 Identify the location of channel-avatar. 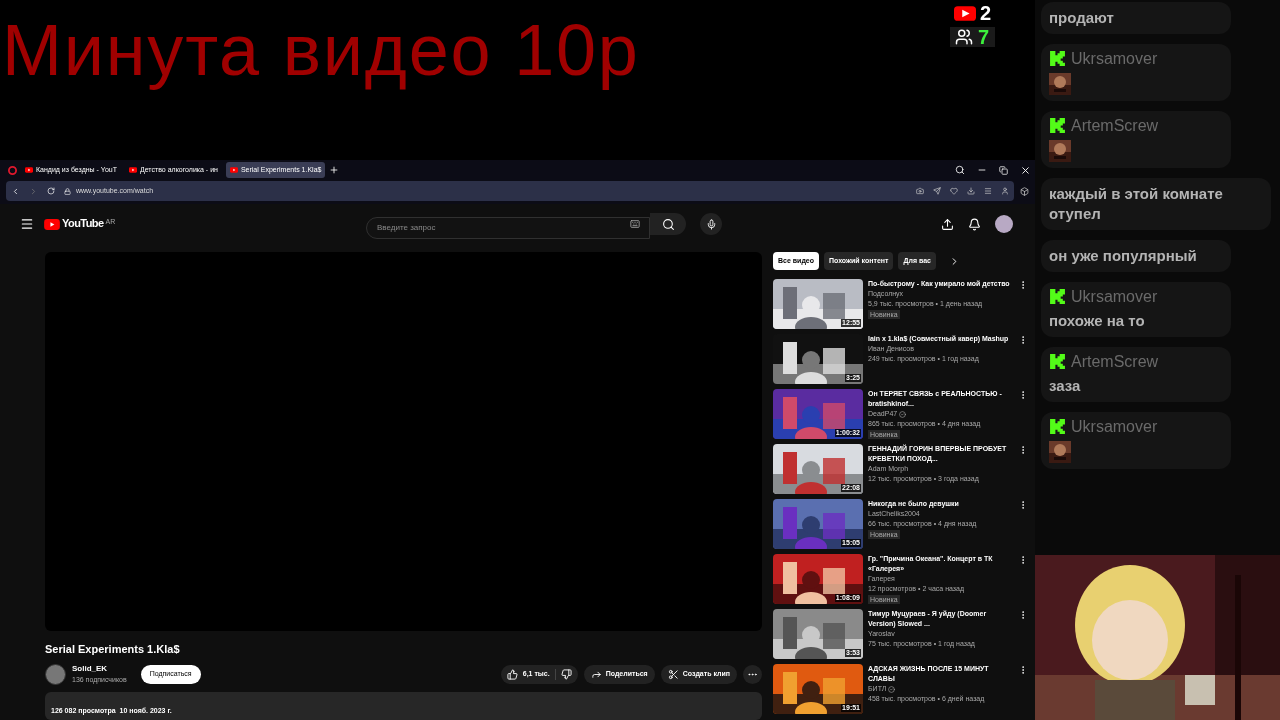
(55, 674).